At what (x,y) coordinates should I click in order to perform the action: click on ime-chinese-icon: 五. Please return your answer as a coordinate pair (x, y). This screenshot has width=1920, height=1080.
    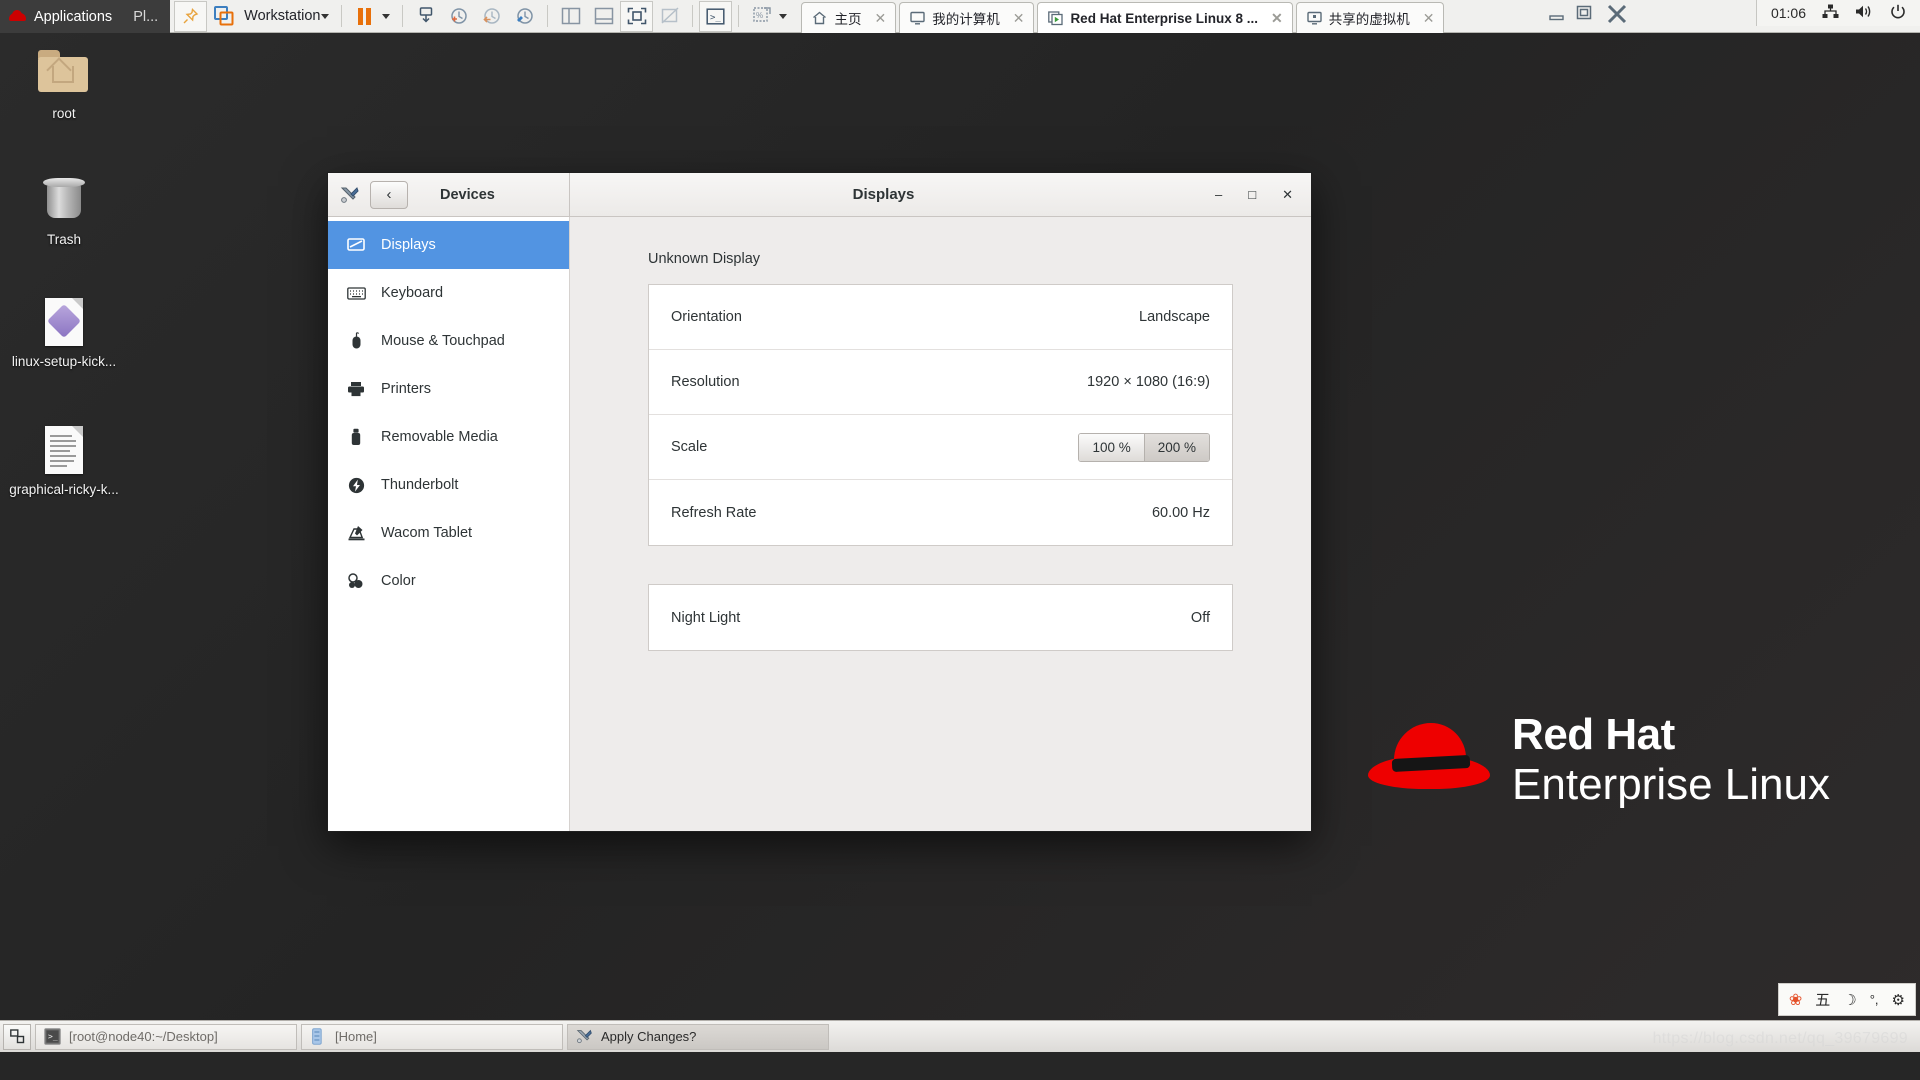
    Looking at the image, I should click on (1822, 999).